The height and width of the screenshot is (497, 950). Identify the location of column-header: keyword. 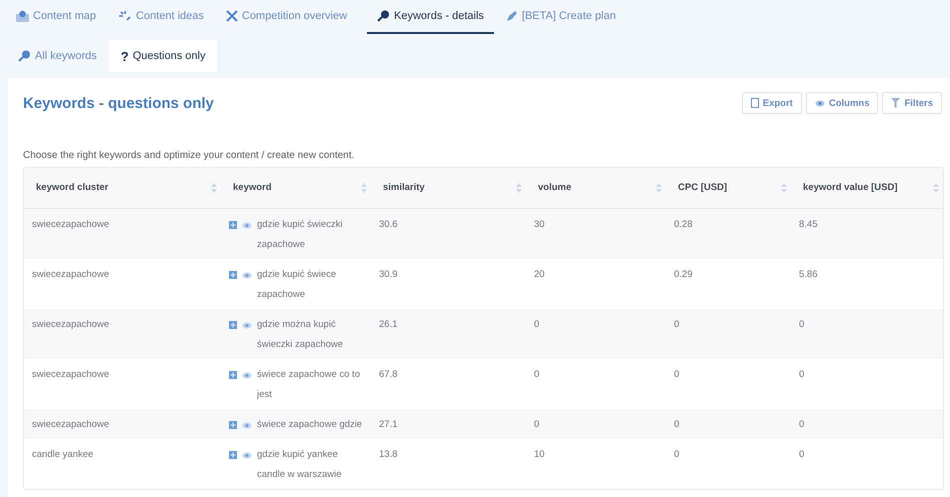
(252, 188).